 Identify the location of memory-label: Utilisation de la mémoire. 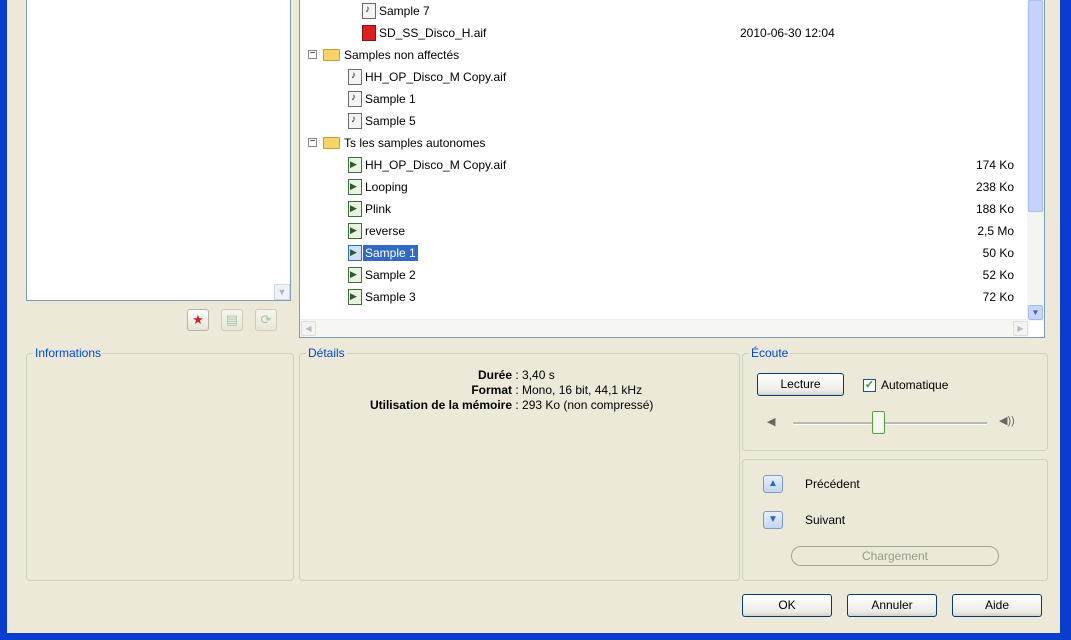
(440, 405).